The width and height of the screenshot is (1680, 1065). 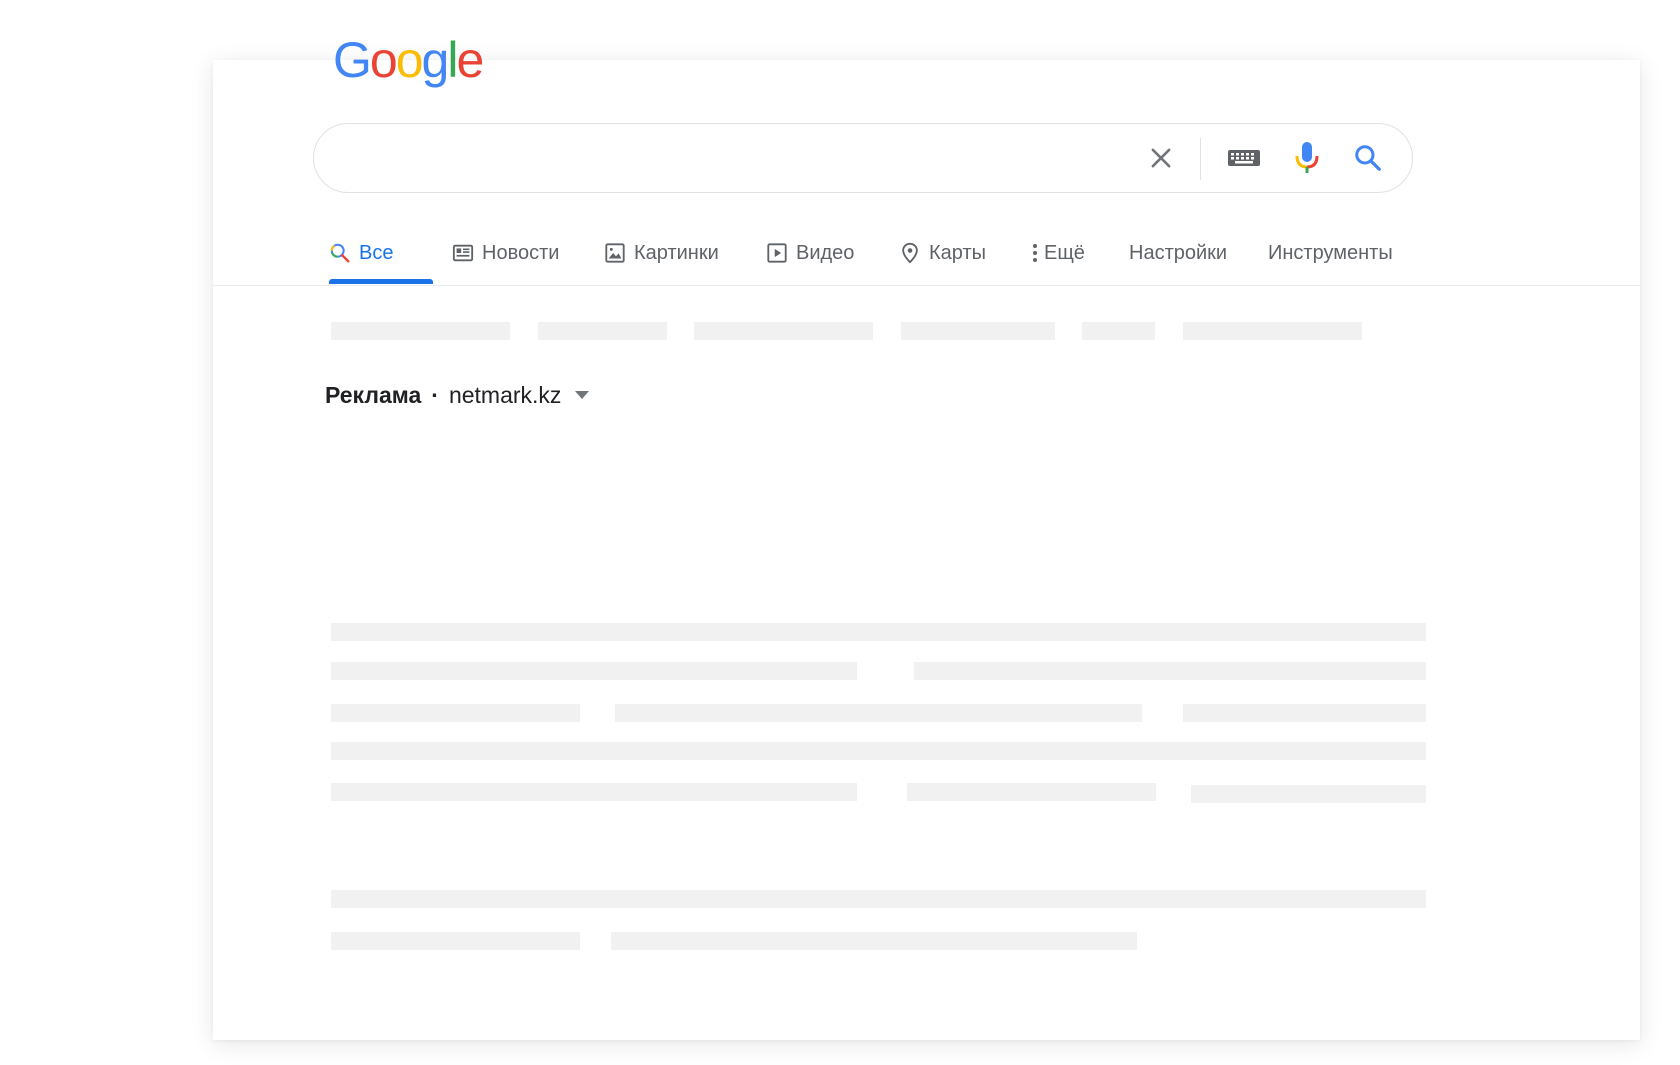 I want to click on logo-letter: g, so click(x=435, y=60).